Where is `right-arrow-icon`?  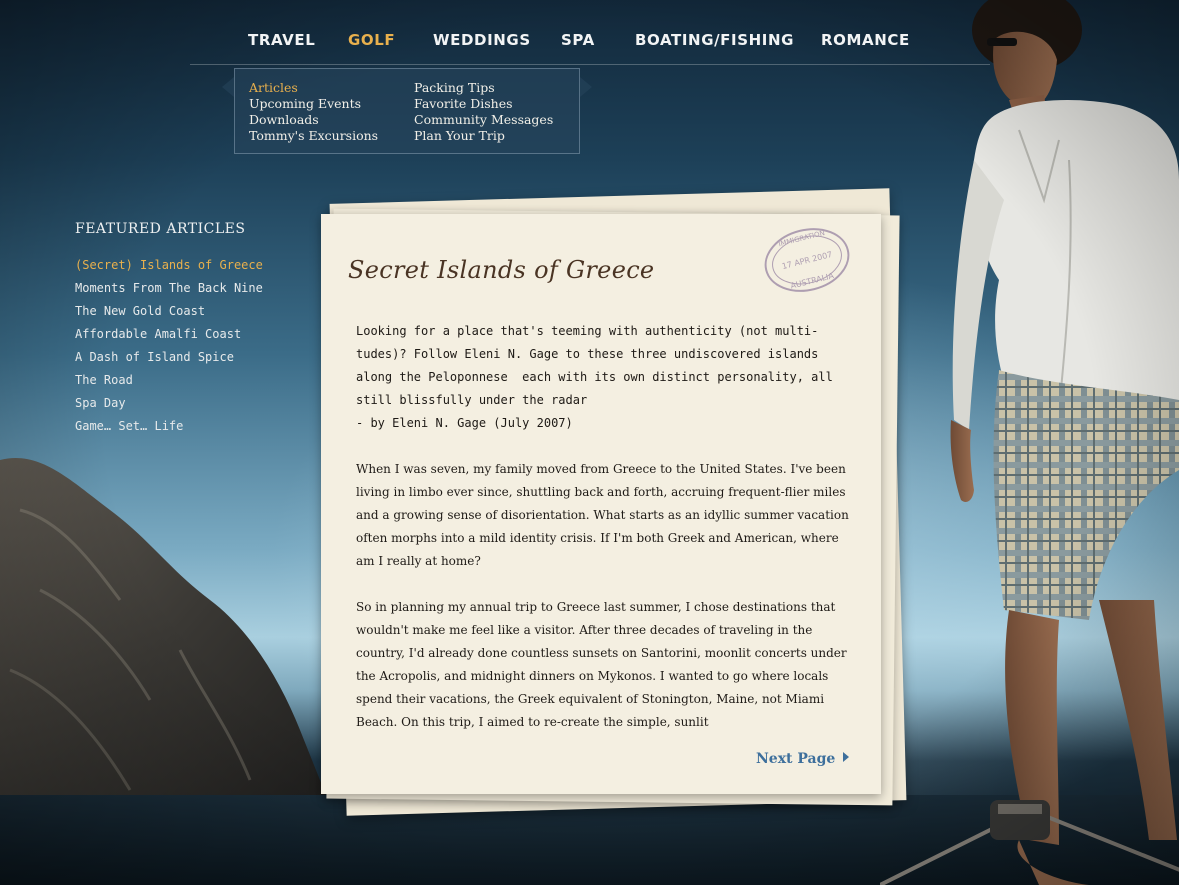 right-arrow-icon is located at coordinates (846, 757).